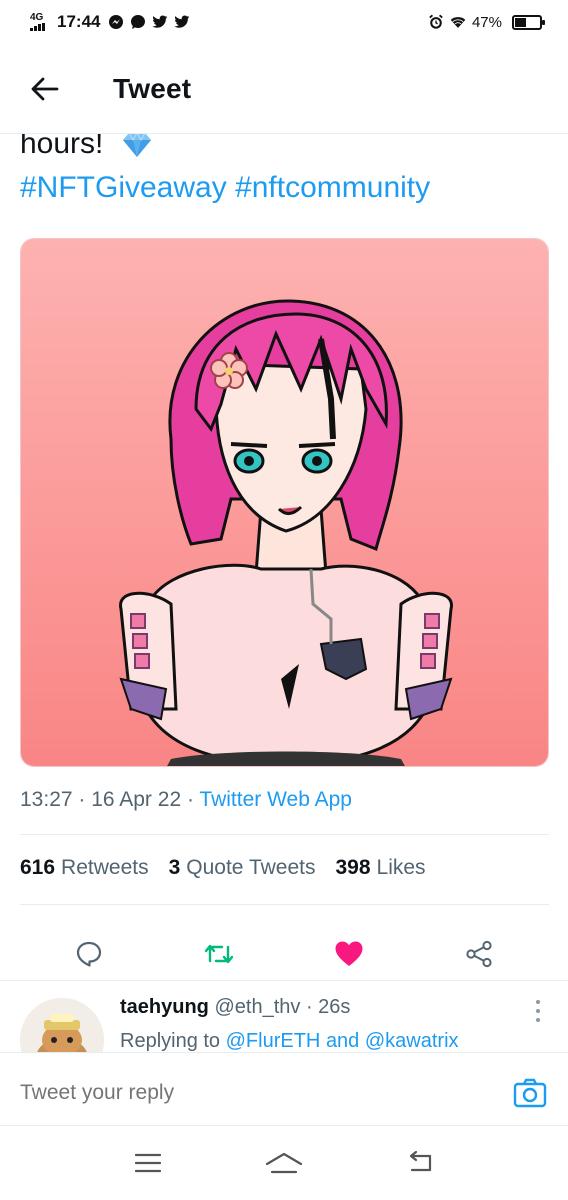 This screenshot has width=568, height=1200. I want to click on tweet-text-line: hours!, so click(62, 147).